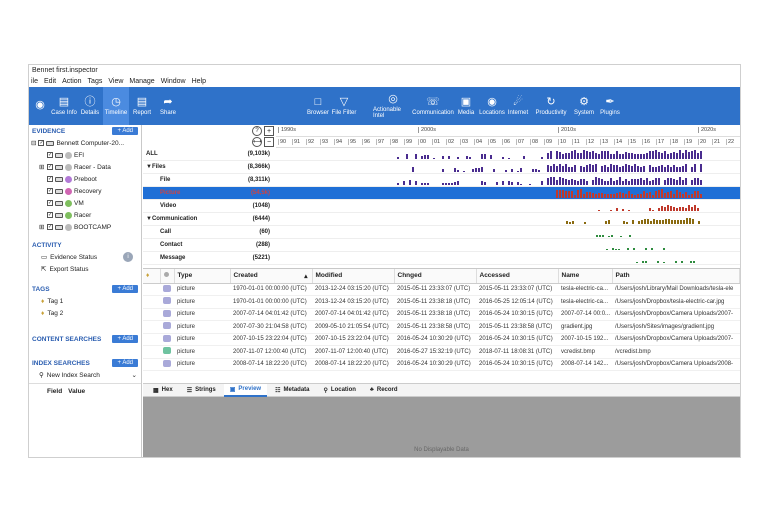 The image size is (770, 530). I want to click on evidence-item: ✓ Racer, so click(85, 215).